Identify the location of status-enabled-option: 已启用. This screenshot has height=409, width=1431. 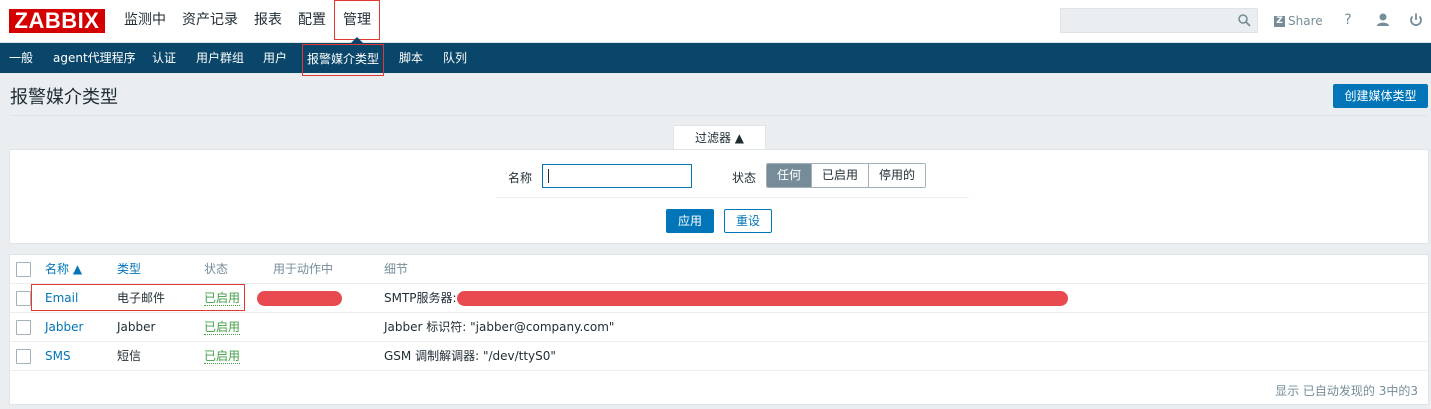
(841, 175).